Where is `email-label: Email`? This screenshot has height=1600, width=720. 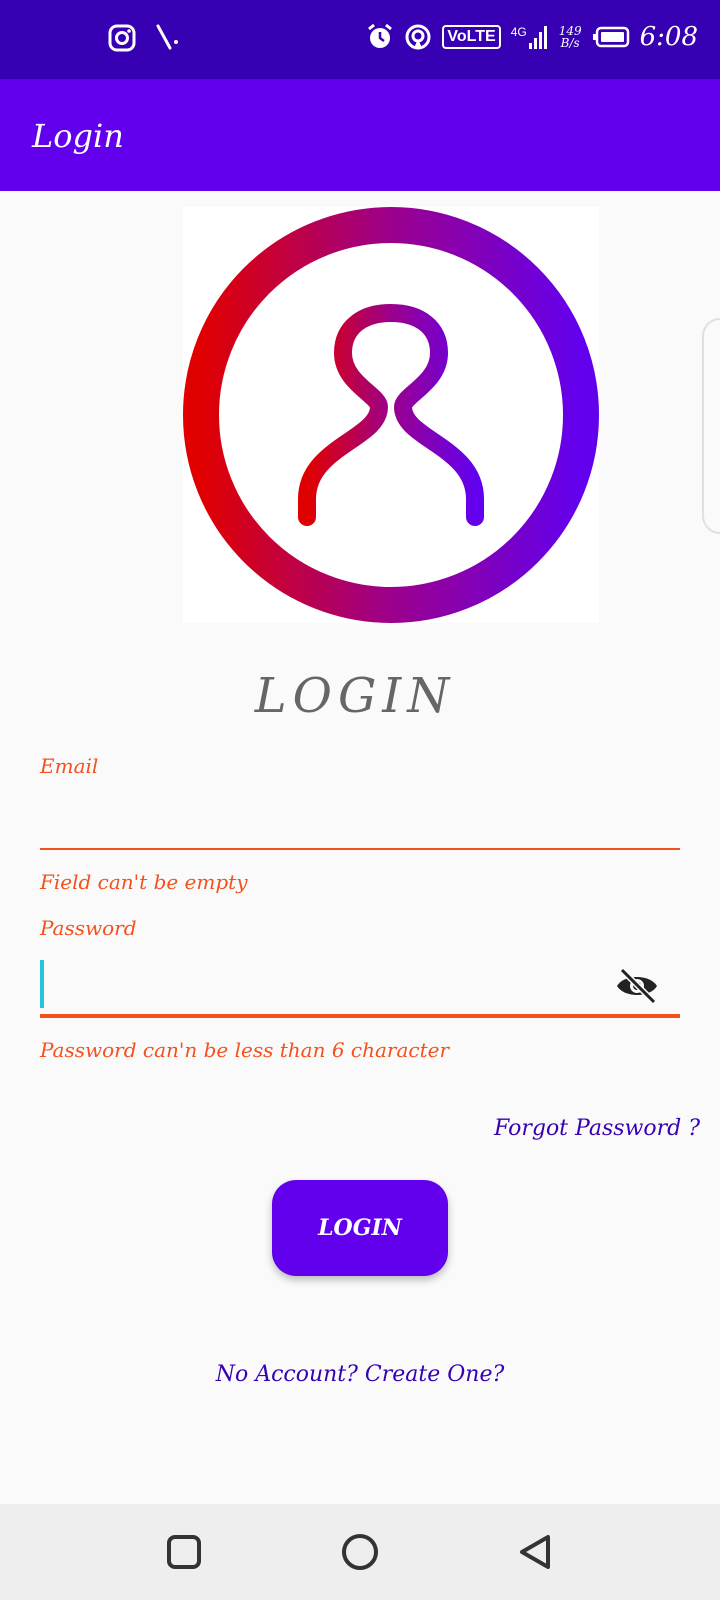 email-label: Email is located at coordinates (69, 766).